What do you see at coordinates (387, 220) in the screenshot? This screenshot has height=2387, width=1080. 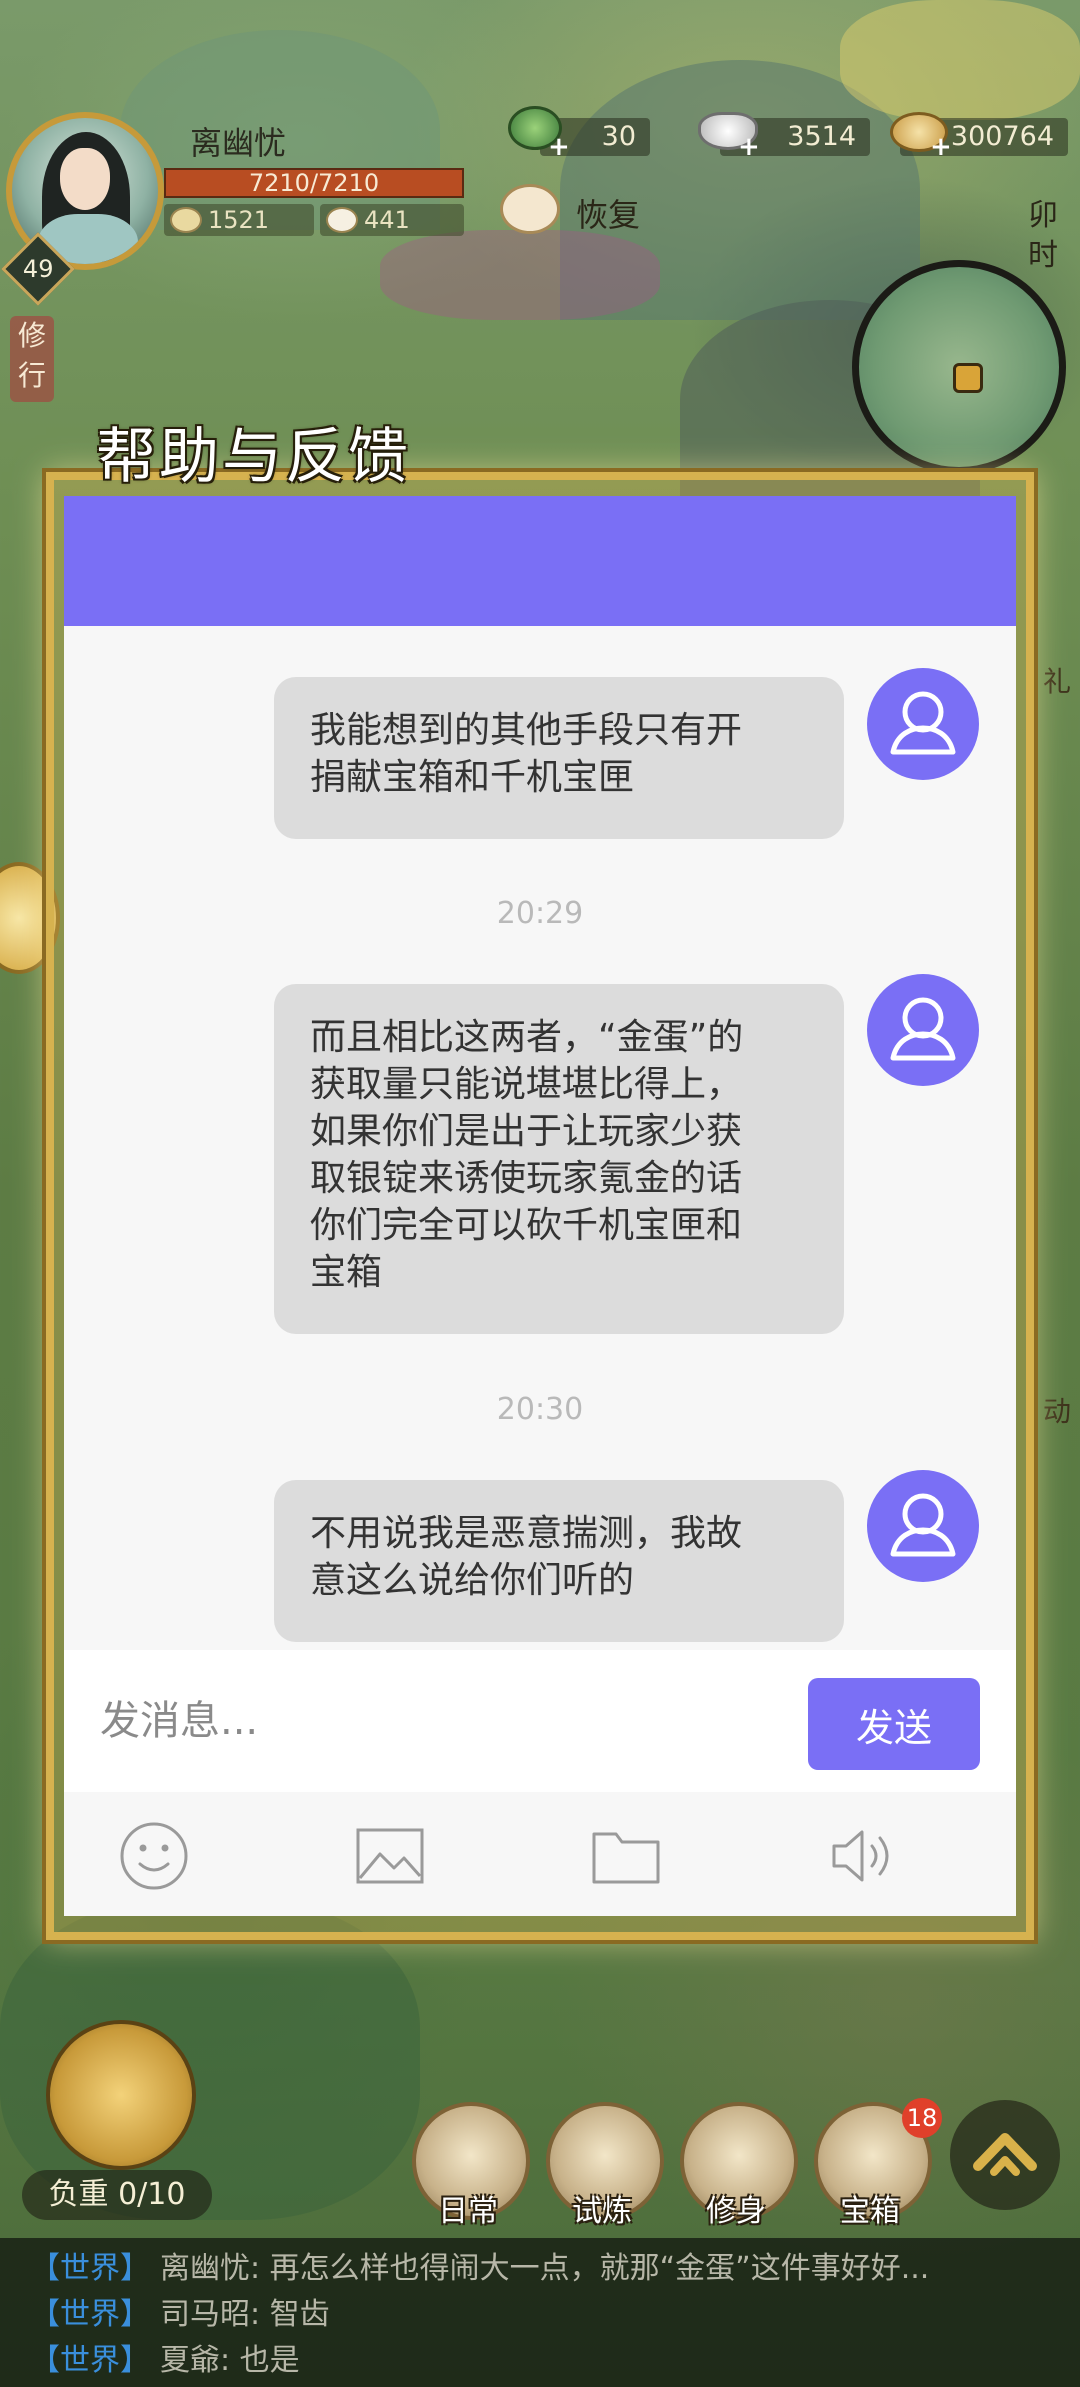 I see `stat-bun-value: 441` at bounding box center [387, 220].